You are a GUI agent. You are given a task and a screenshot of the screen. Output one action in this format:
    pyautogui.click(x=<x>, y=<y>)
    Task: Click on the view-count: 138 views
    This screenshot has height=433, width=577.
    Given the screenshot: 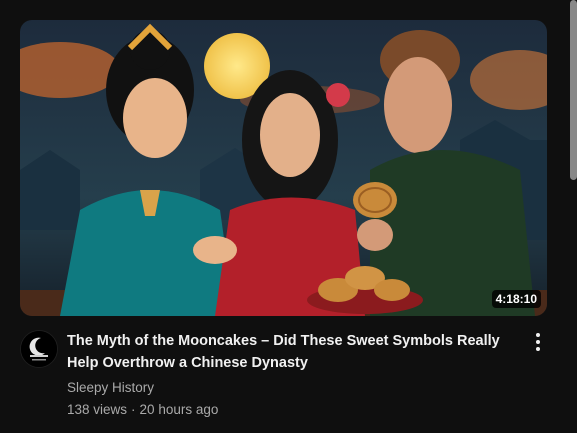 What is the action you would take?
    pyautogui.click(x=97, y=409)
    